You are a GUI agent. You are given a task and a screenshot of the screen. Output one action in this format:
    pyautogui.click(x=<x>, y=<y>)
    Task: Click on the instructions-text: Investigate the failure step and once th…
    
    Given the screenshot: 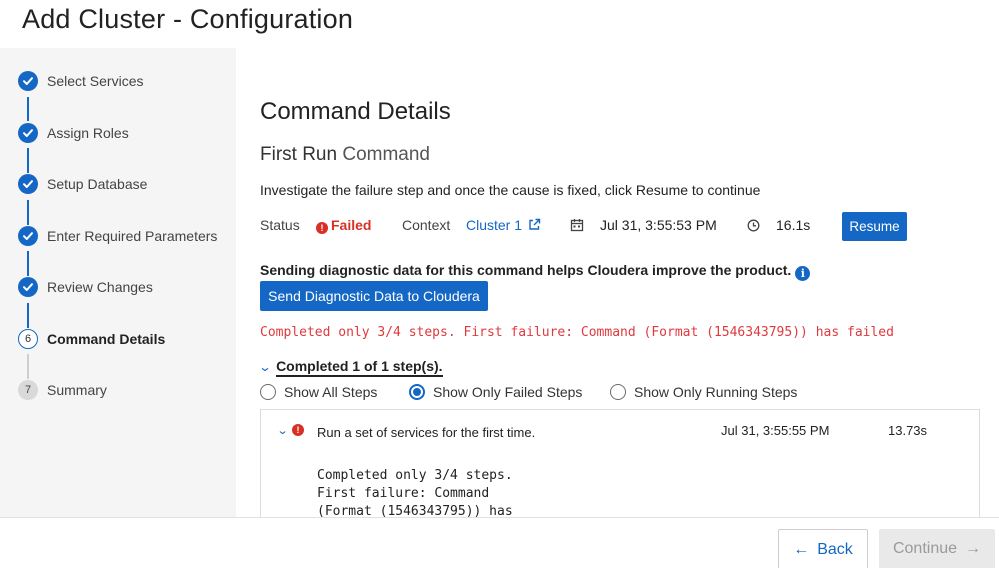 What is the action you would take?
    pyautogui.click(x=510, y=190)
    